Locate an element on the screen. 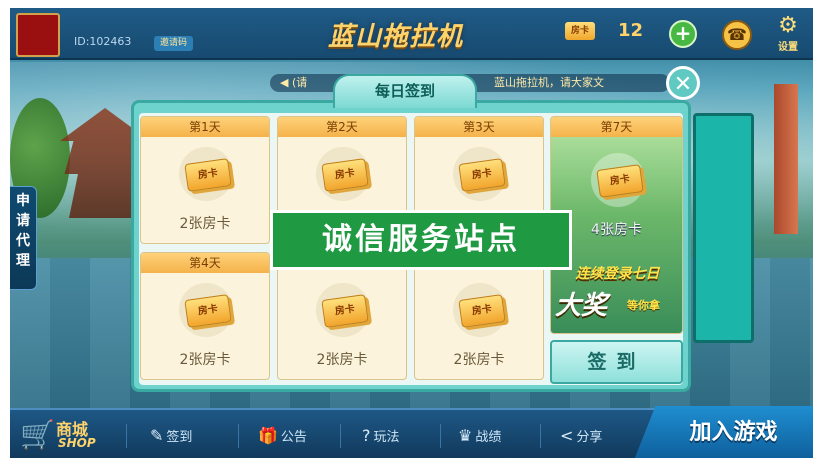 This screenshot has height=466, width=823. game-title: 蓝山拖拉机 is located at coordinates (396, 37).